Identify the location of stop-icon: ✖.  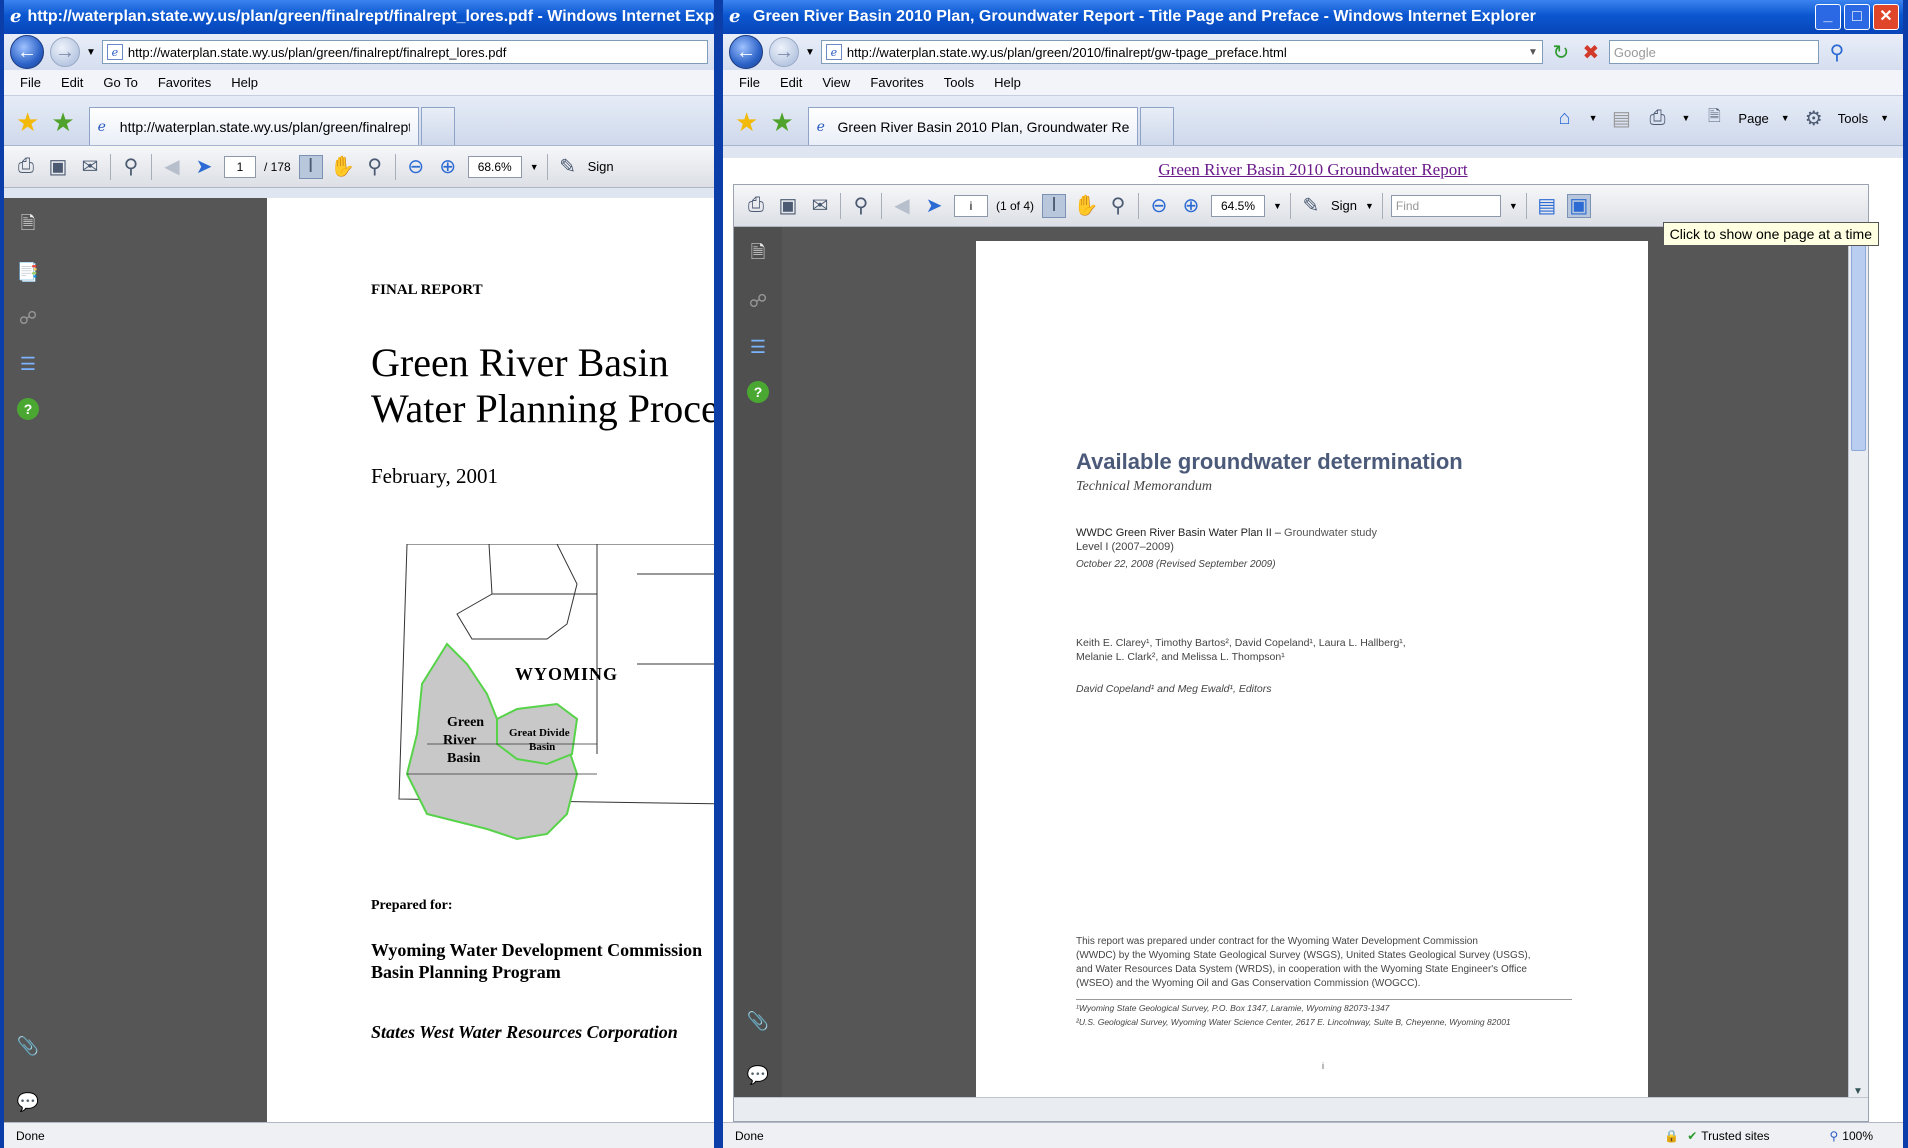
(1591, 52).